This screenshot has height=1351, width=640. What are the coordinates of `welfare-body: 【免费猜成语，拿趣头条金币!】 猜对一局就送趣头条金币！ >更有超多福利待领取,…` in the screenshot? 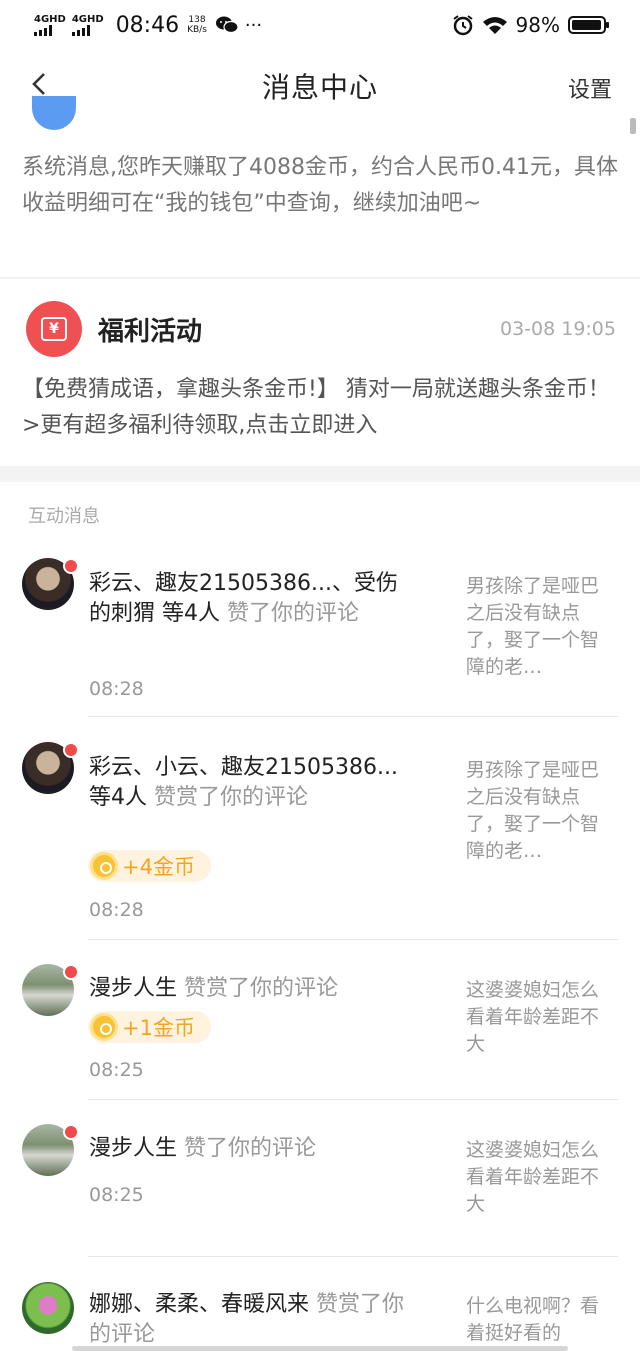 It's located at (320, 408).